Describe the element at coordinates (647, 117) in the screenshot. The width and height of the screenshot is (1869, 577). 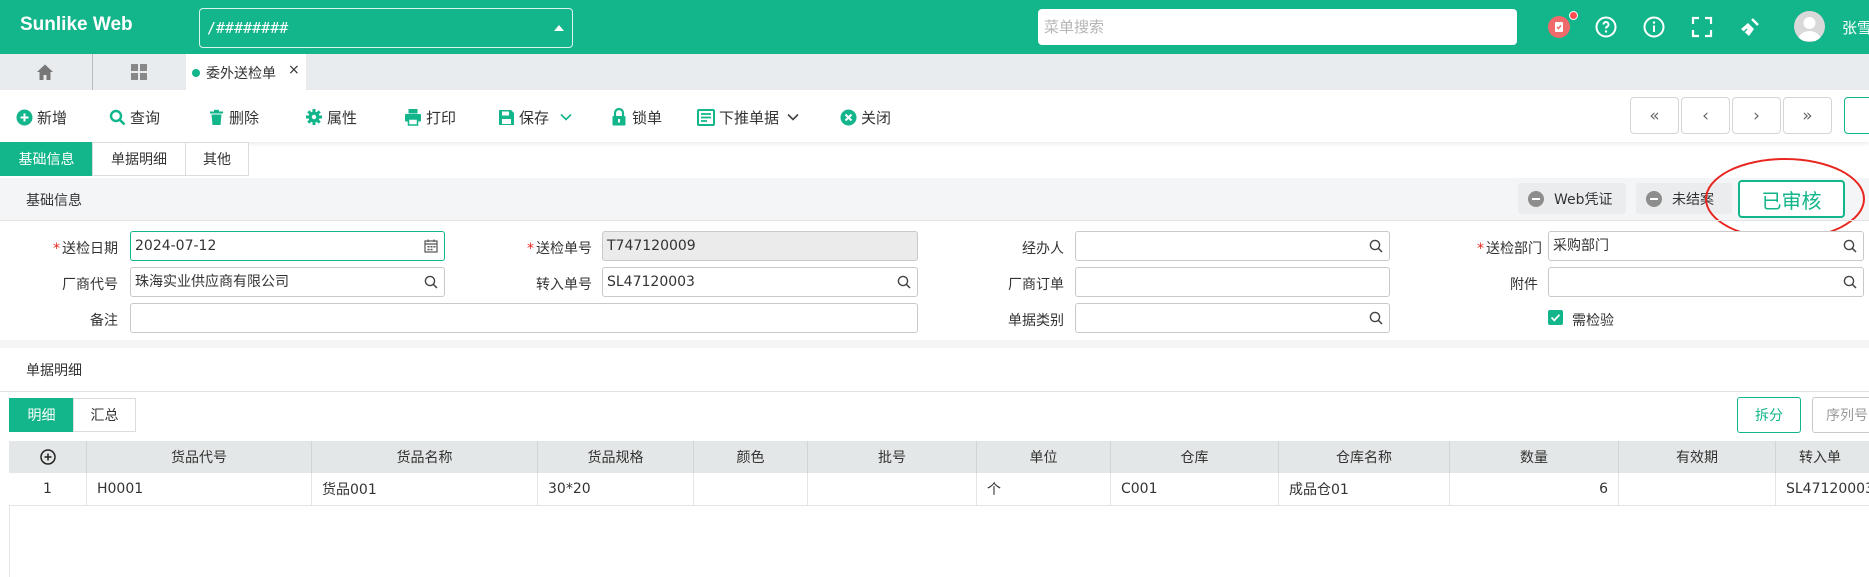
I see `lock-label: 锁单` at that location.